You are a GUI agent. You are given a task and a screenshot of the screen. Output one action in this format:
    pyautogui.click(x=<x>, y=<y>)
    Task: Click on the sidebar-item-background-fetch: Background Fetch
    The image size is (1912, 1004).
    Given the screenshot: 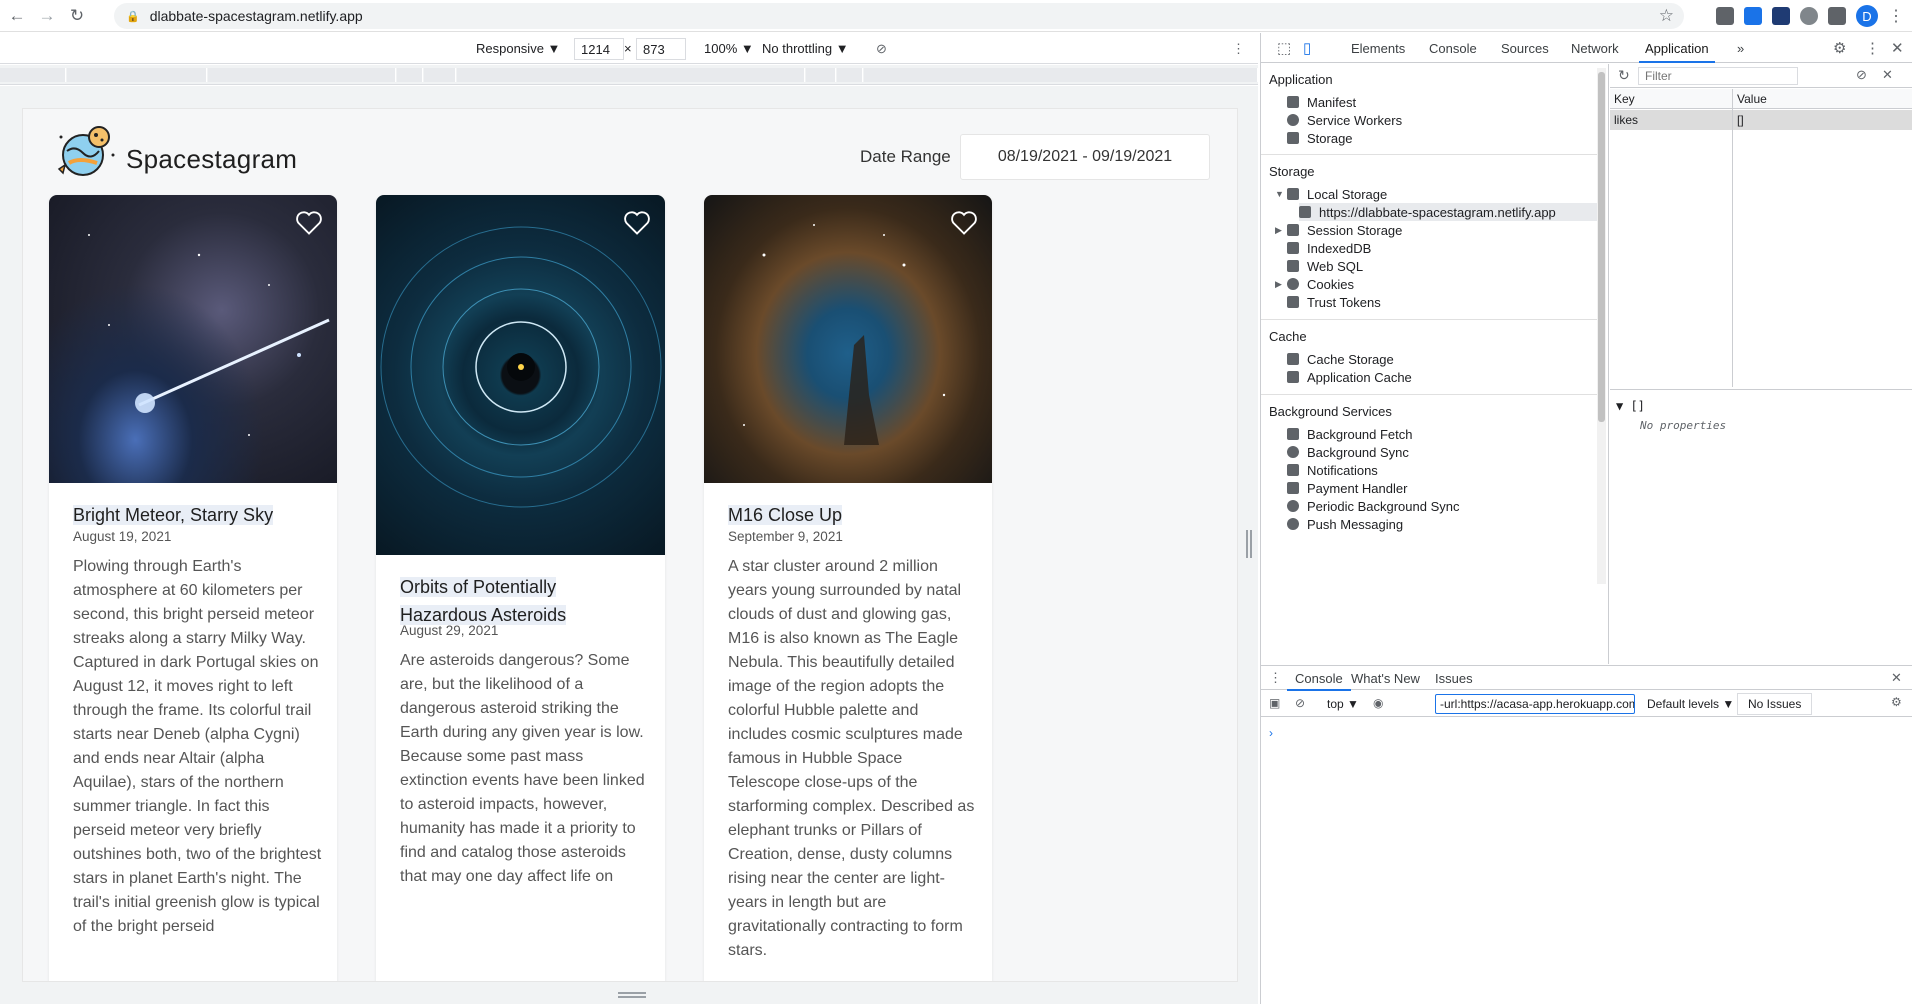 What is the action you would take?
    pyautogui.click(x=1350, y=434)
    